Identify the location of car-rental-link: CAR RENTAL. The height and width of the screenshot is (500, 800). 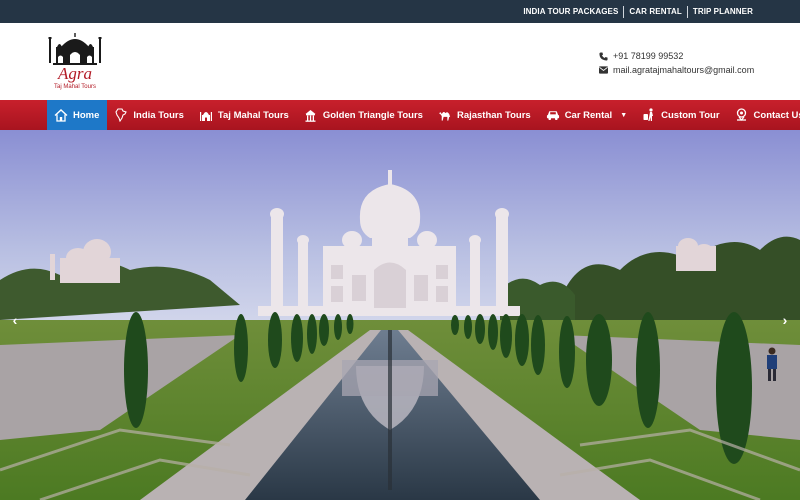
(654, 11).